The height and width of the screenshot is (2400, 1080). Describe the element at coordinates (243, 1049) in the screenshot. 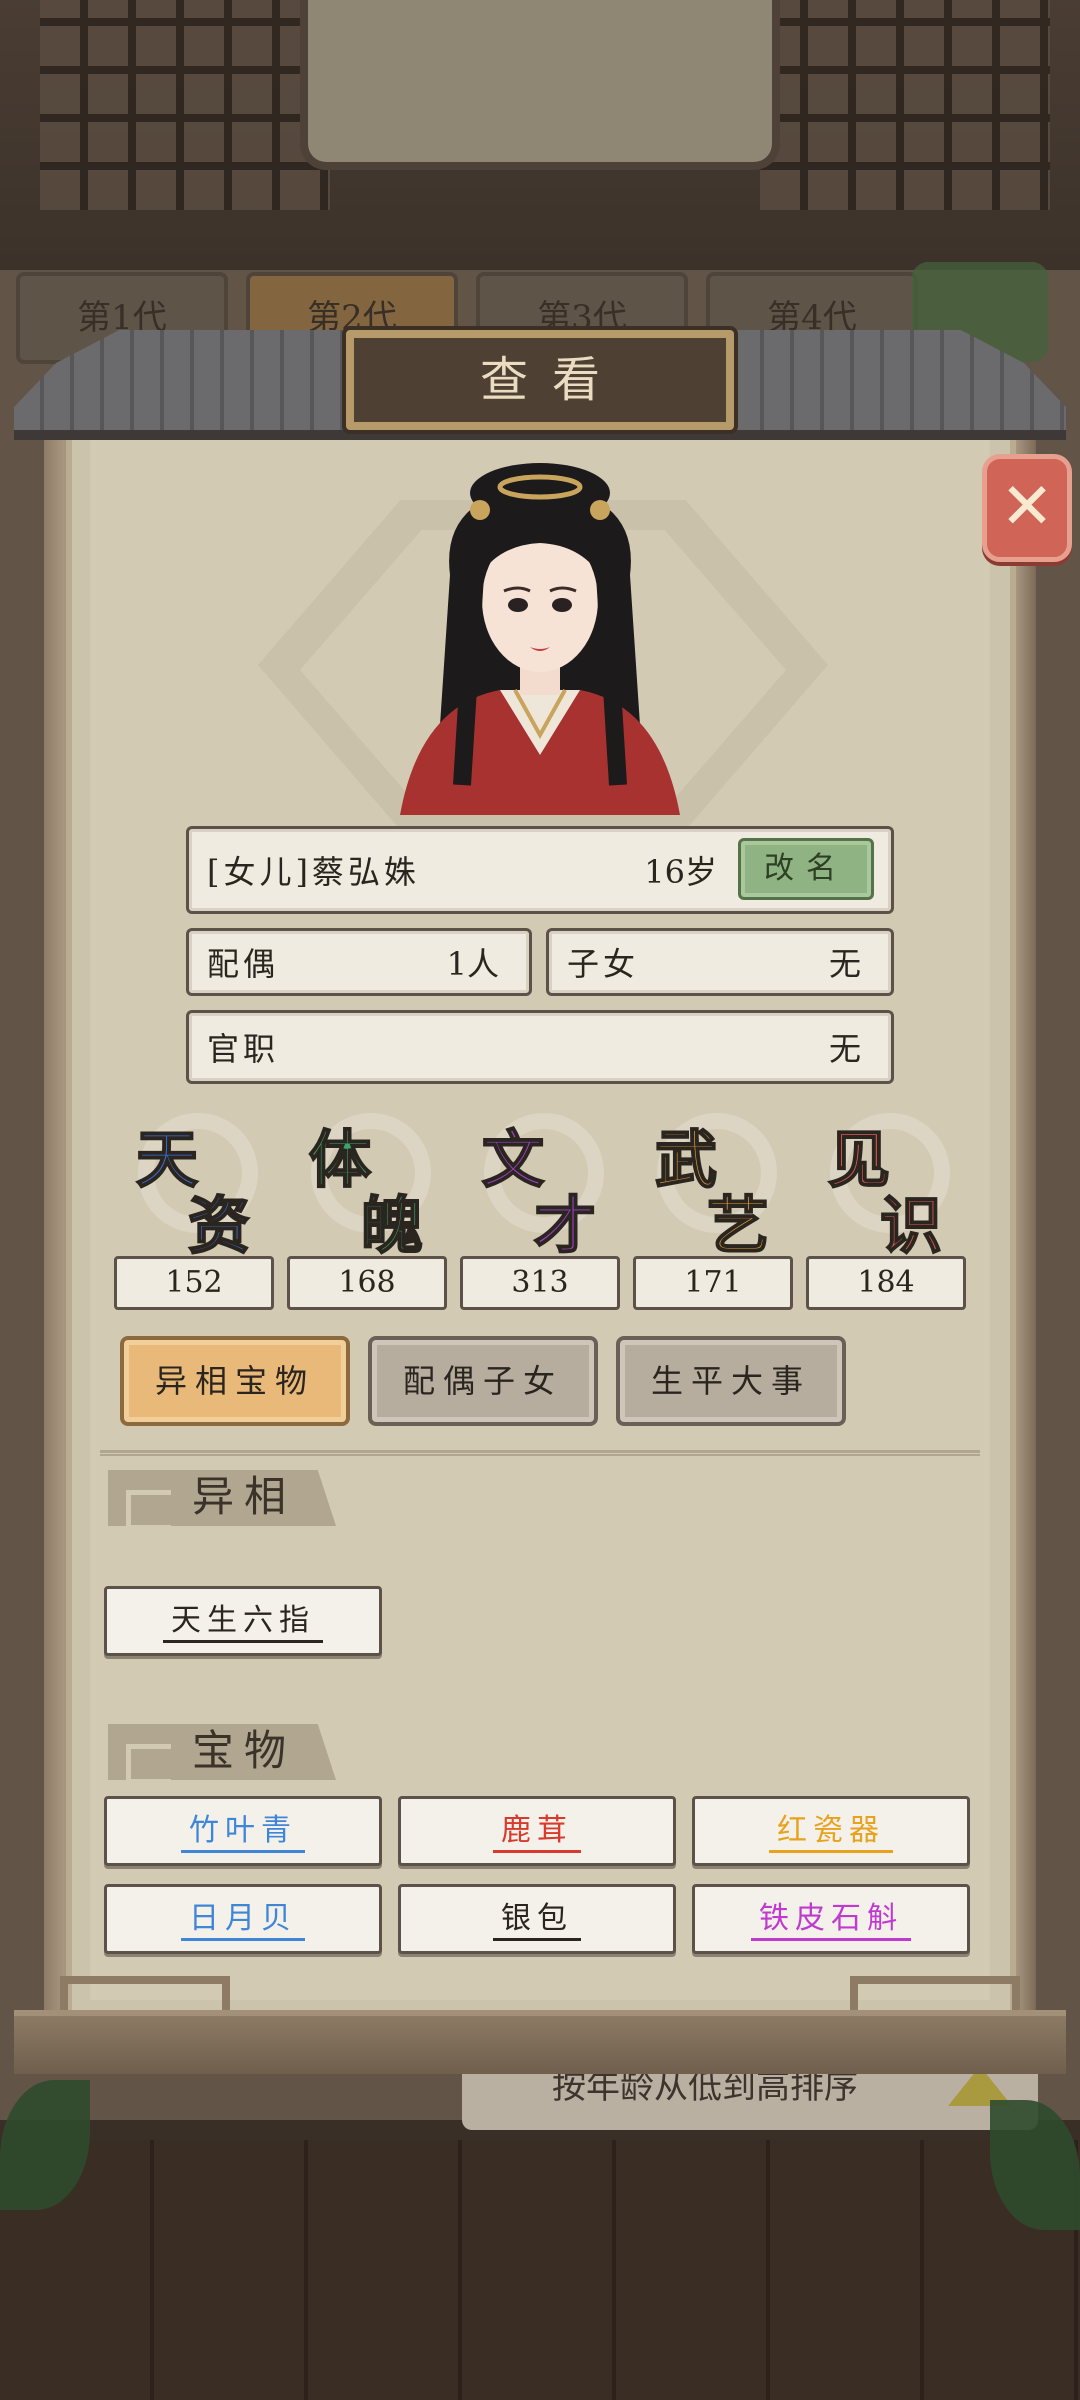

I see `official-label: 官职` at that location.